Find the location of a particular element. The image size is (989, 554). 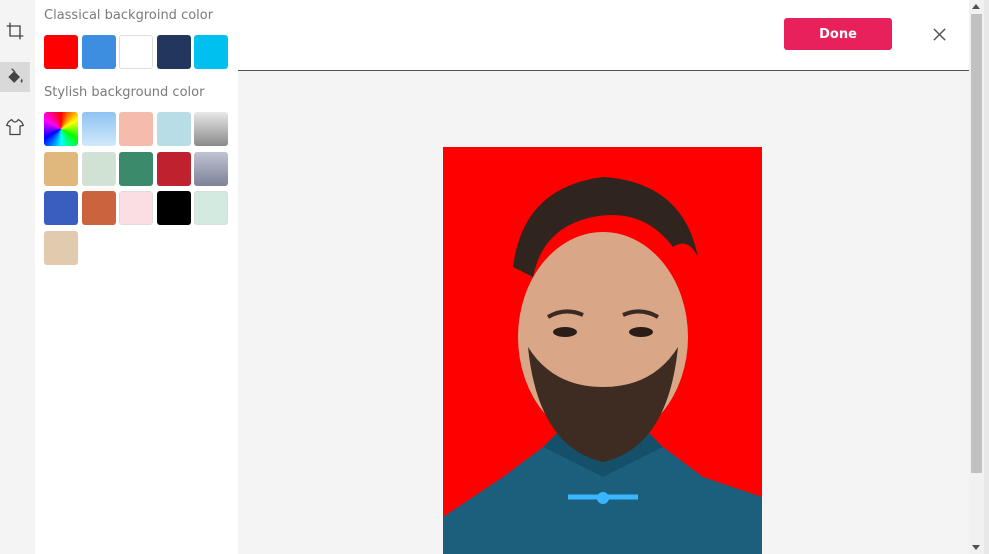

tool-rail is located at coordinates (17, 277).